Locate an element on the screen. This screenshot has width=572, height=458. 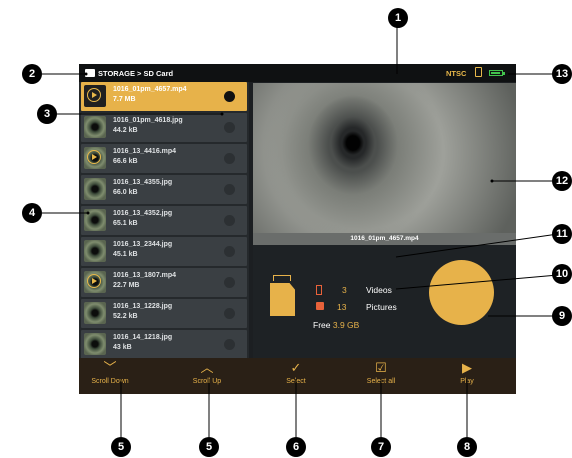
play-button: ▶ Play is located at coordinates (467, 376).